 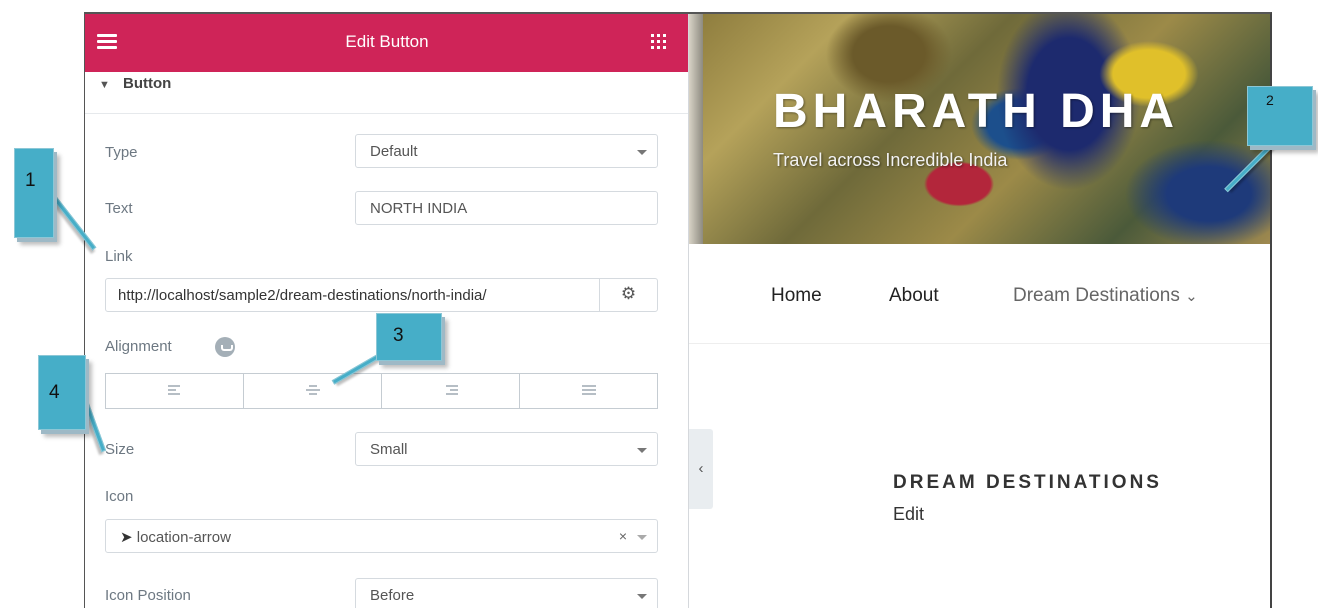 I want to click on align-right-icon, so click(x=451, y=391).